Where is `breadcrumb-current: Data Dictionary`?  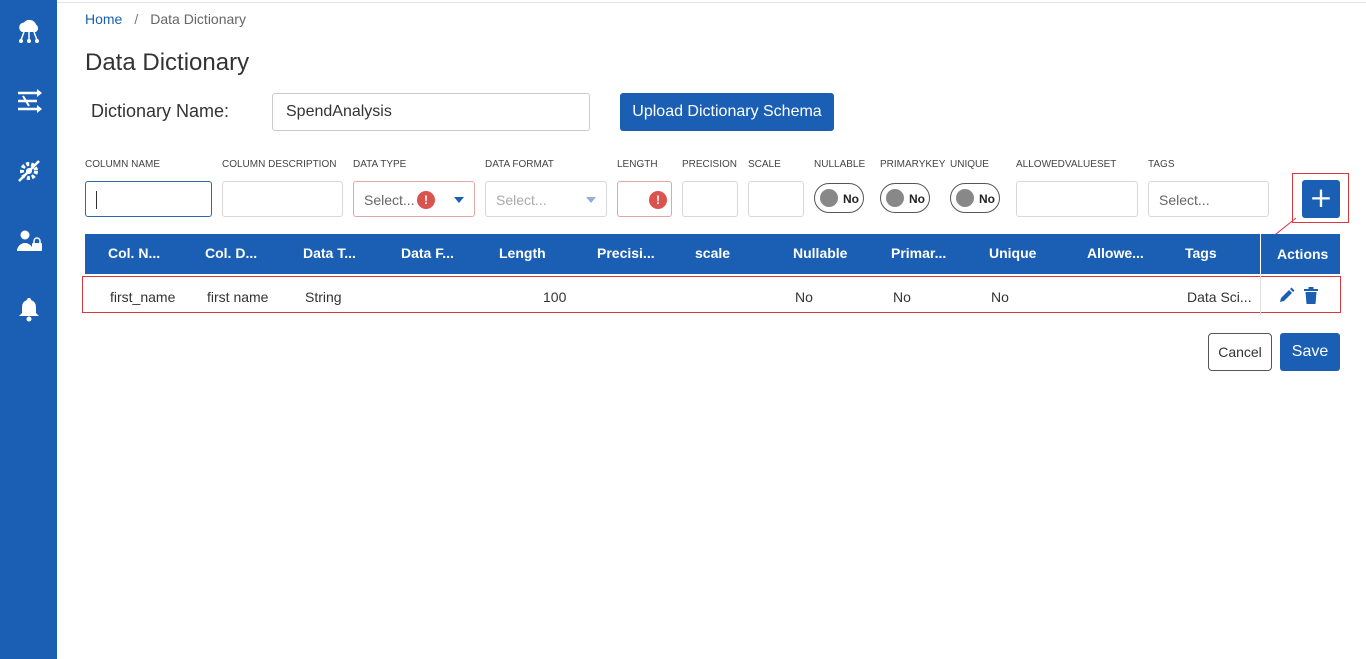
breadcrumb-current: Data Dictionary is located at coordinates (198, 19).